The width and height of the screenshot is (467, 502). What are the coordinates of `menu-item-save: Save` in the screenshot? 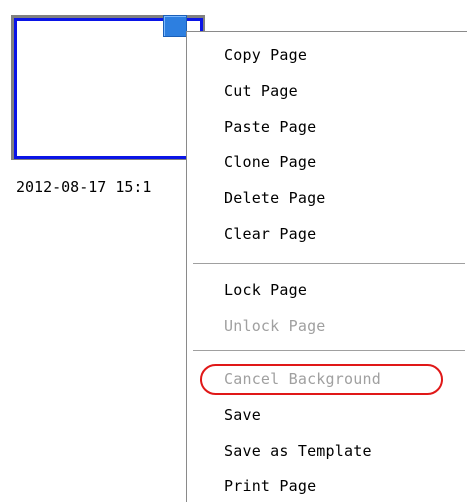 It's located at (242, 415).